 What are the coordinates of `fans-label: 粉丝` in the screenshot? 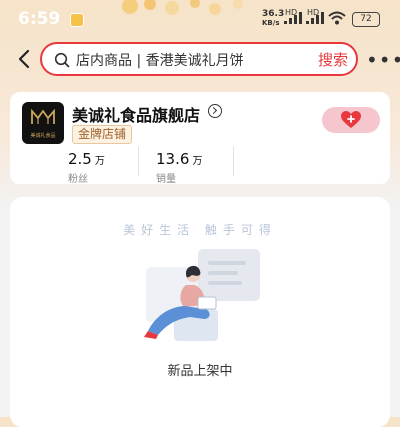 It's located at (78, 179).